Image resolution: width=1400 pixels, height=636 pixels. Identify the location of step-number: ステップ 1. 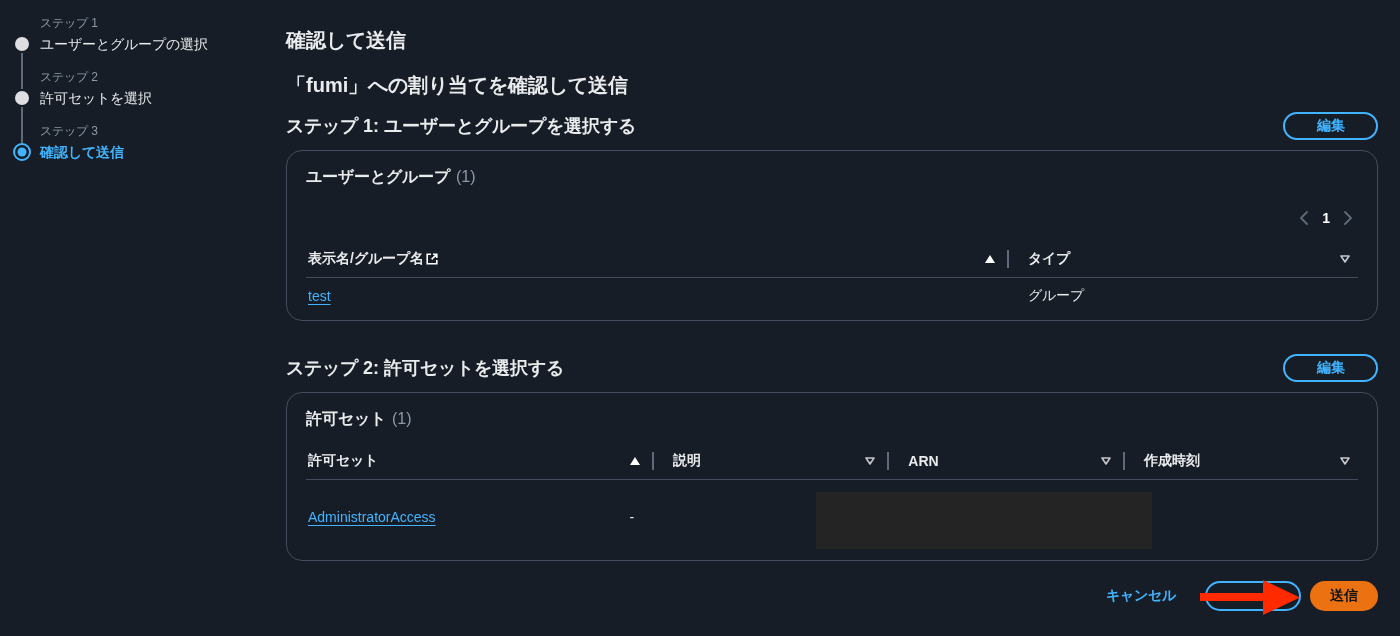
(69, 23).